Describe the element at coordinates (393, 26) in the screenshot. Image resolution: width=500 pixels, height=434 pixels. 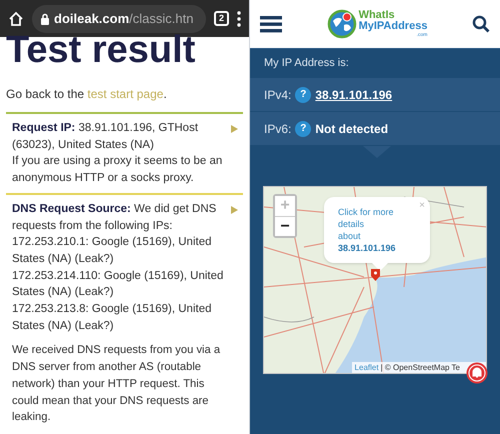
I see `logo-text: MyIPAddress` at that location.